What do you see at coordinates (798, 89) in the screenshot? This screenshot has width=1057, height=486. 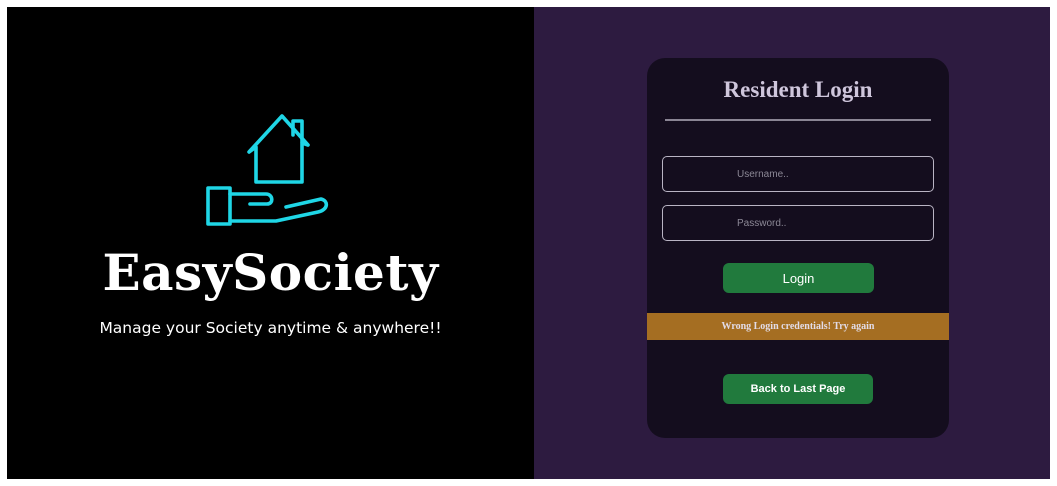 I see `login-title: Resident Login` at bounding box center [798, 89].